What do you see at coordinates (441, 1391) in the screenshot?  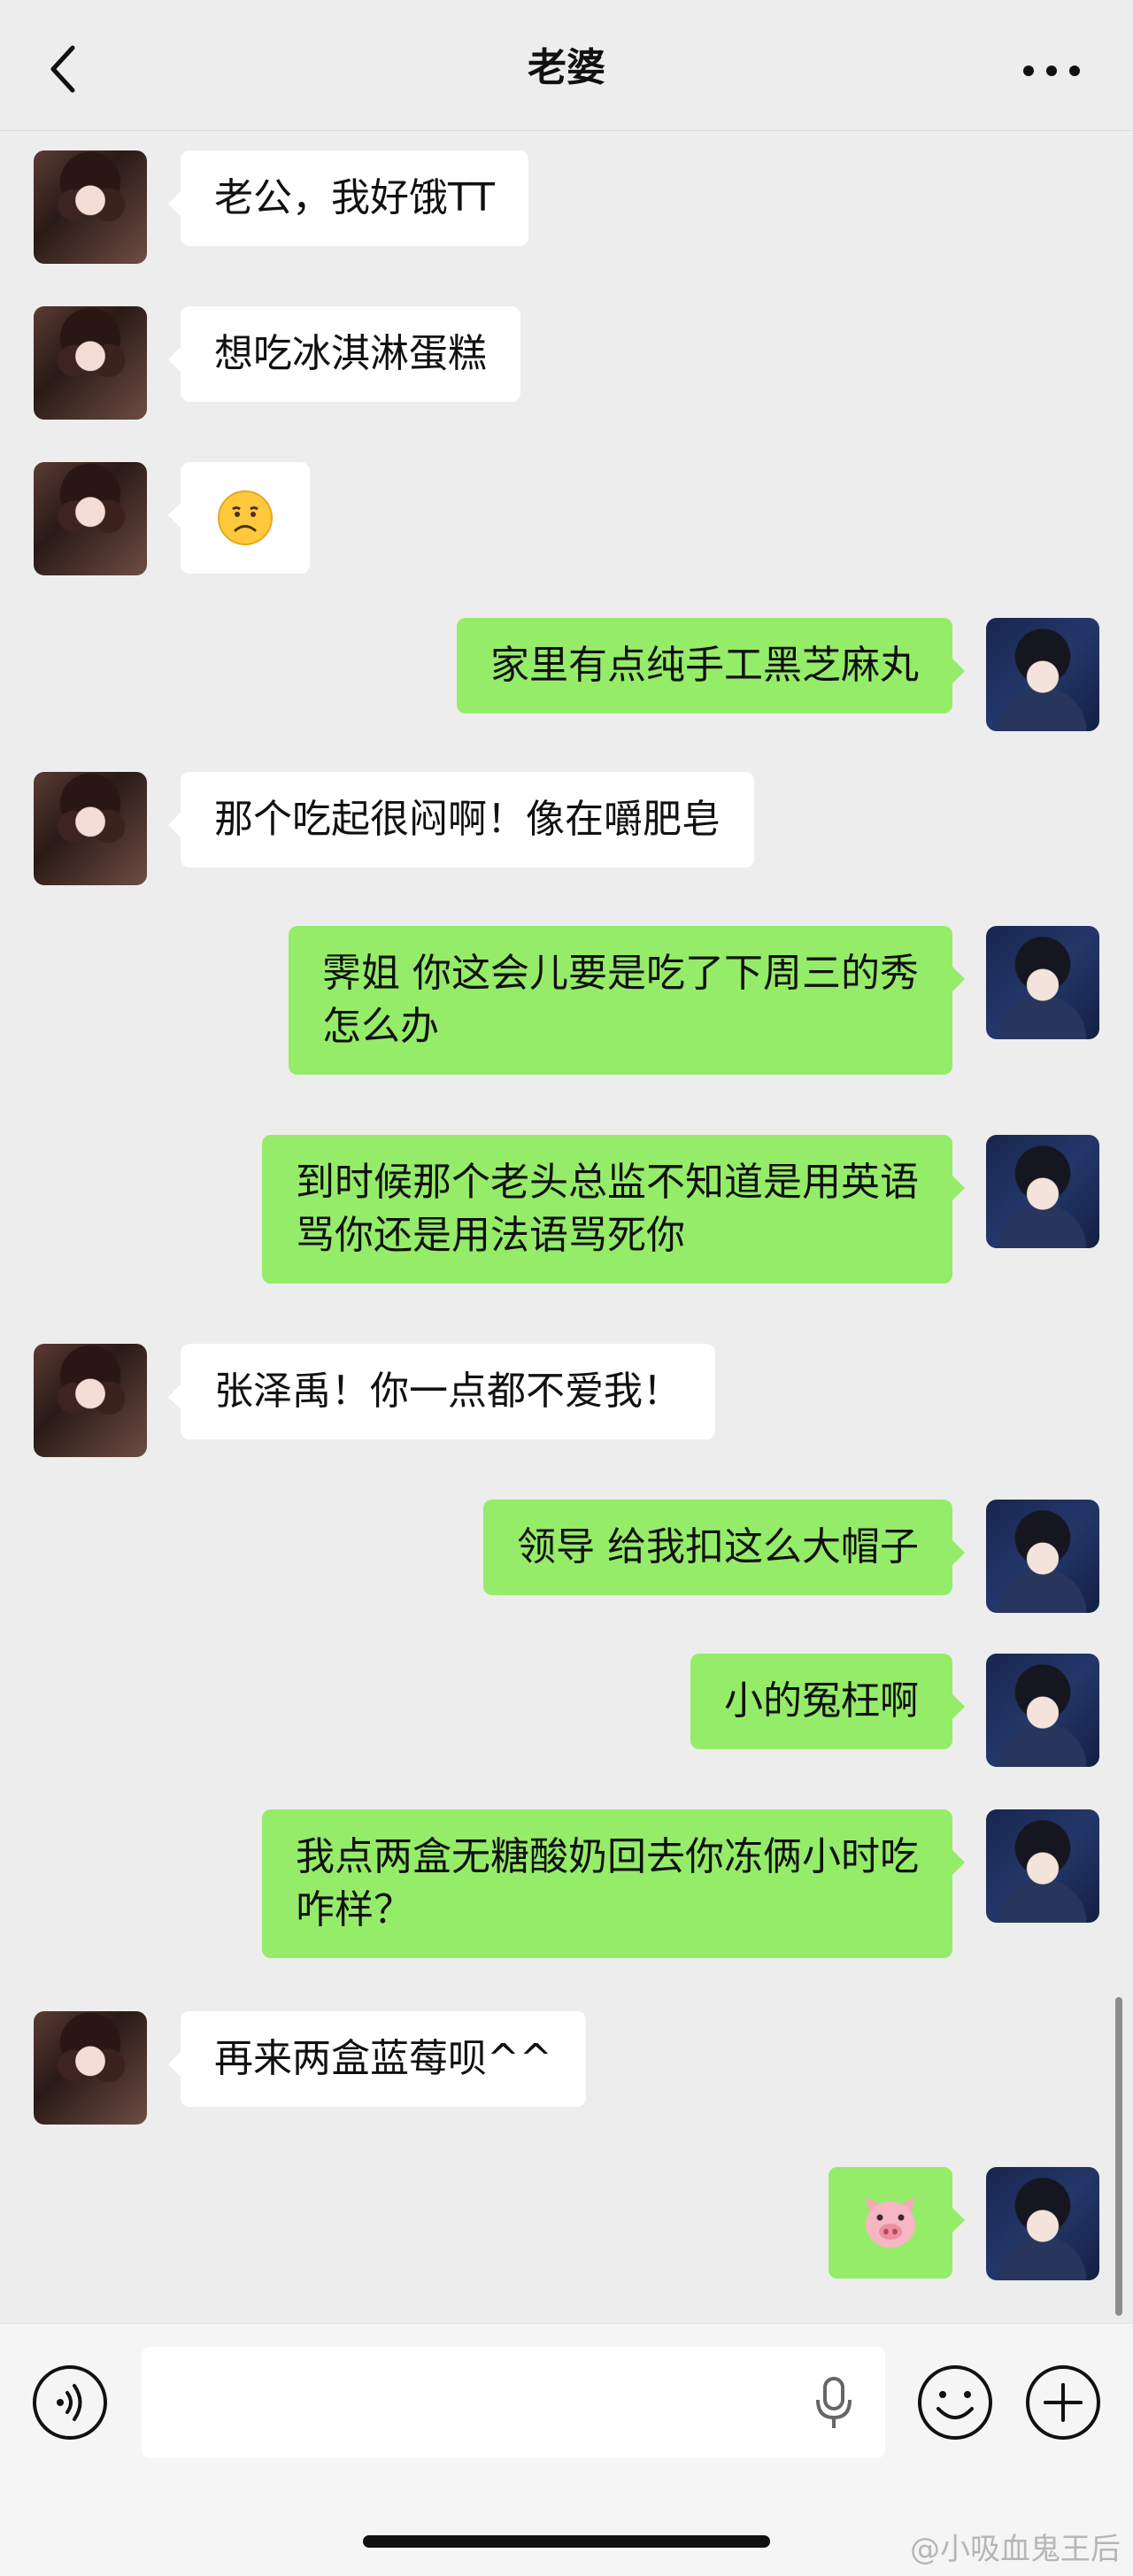 I see `message-bubble-incoming: 张泽禹！你一点都不爱我！` at bounding box center [441, 1391].